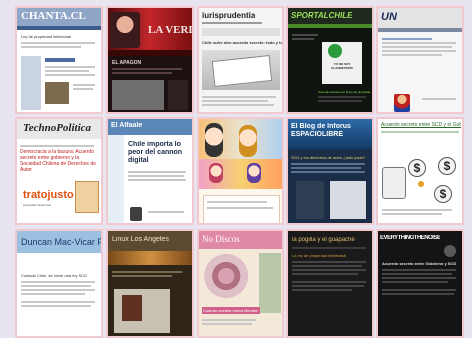 The width and height of the screenshot is (472, 338). I want to click on post-title: EL APAGON, so click(127, 63).